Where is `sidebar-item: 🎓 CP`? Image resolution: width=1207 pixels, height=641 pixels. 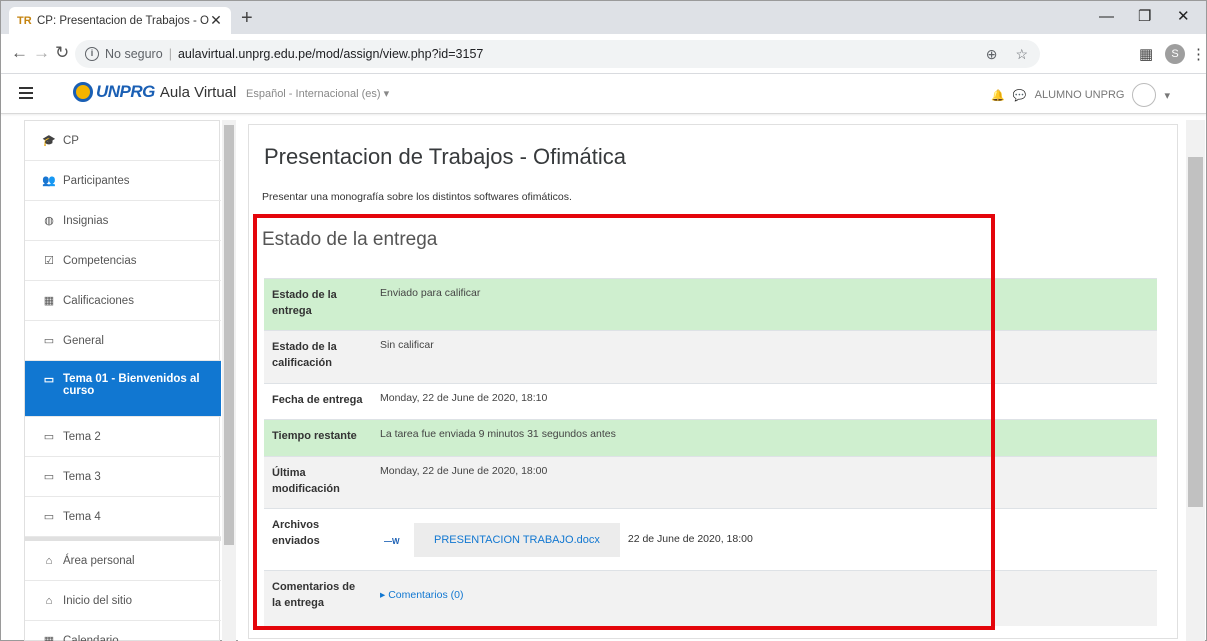 sidebar-item: 🎓 CP is located at coordinates (123, 141).